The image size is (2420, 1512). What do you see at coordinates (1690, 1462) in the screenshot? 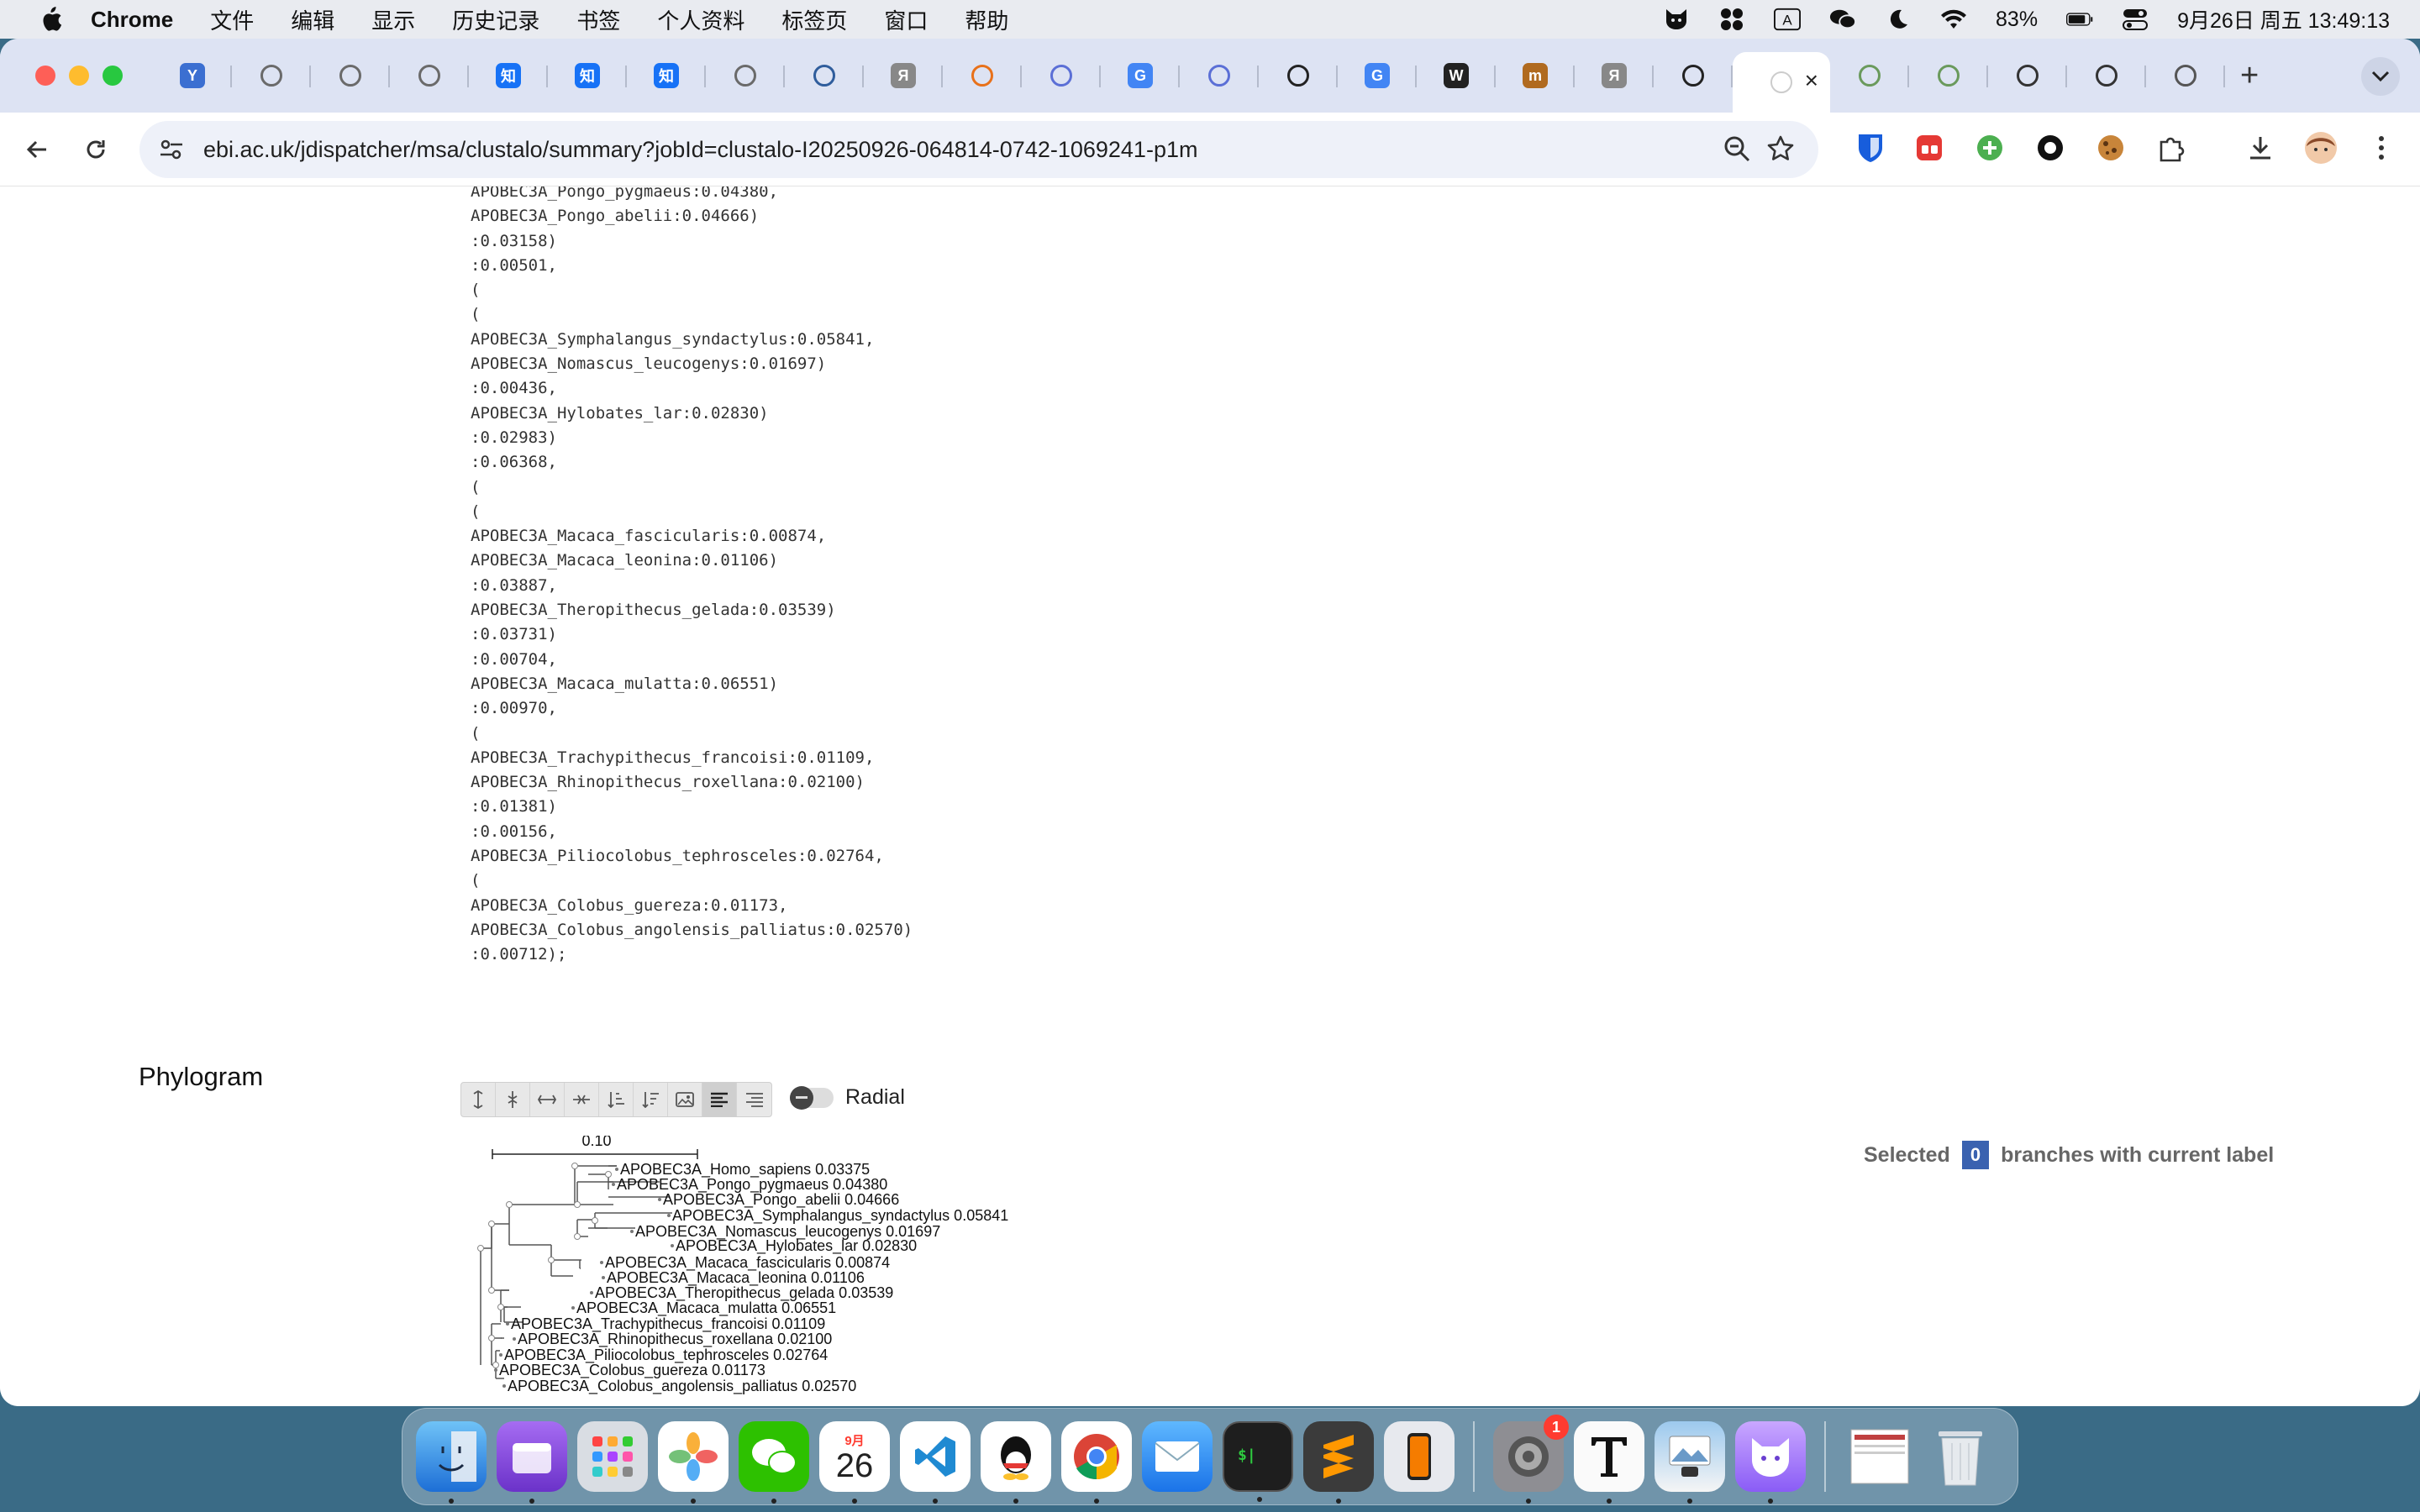
I see `preview-icon` at bounding box center [1690, 1462].